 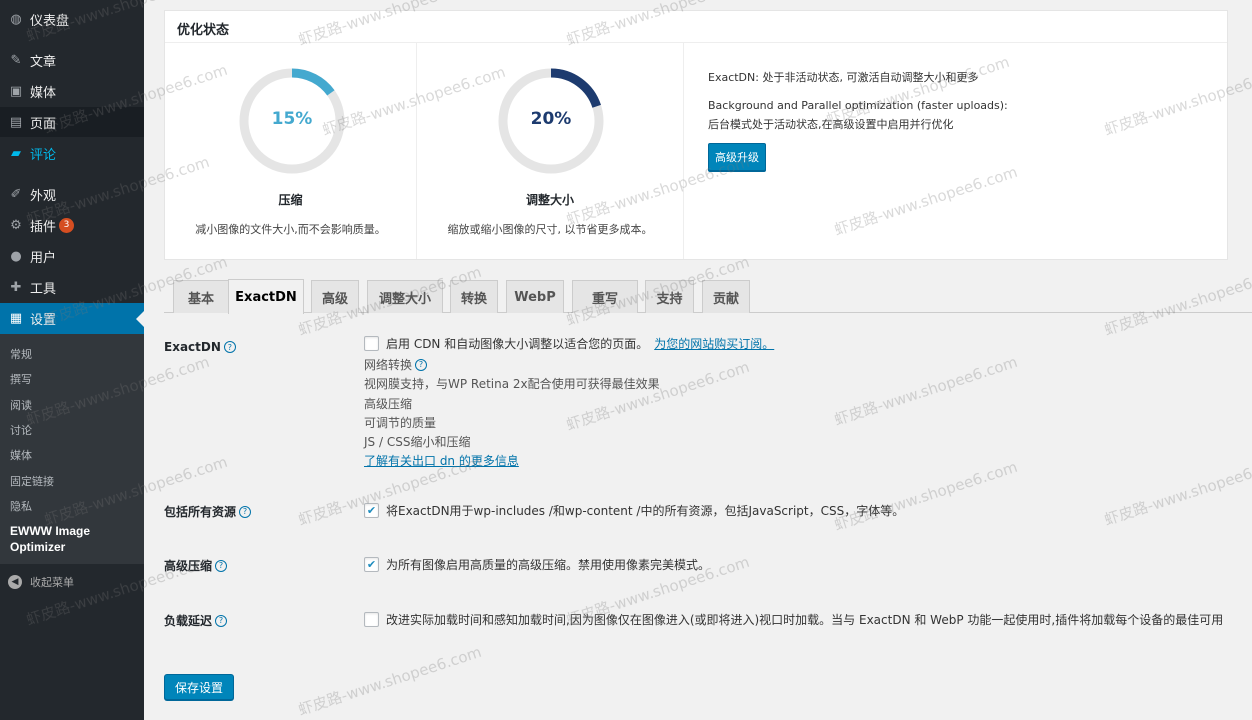 What do you see at coordinates (831, 124) in the screenshot?
I see `background-status: 后台模式处于活动状态,在高级设置中启用并行优化` at bounding box center [831, 124].